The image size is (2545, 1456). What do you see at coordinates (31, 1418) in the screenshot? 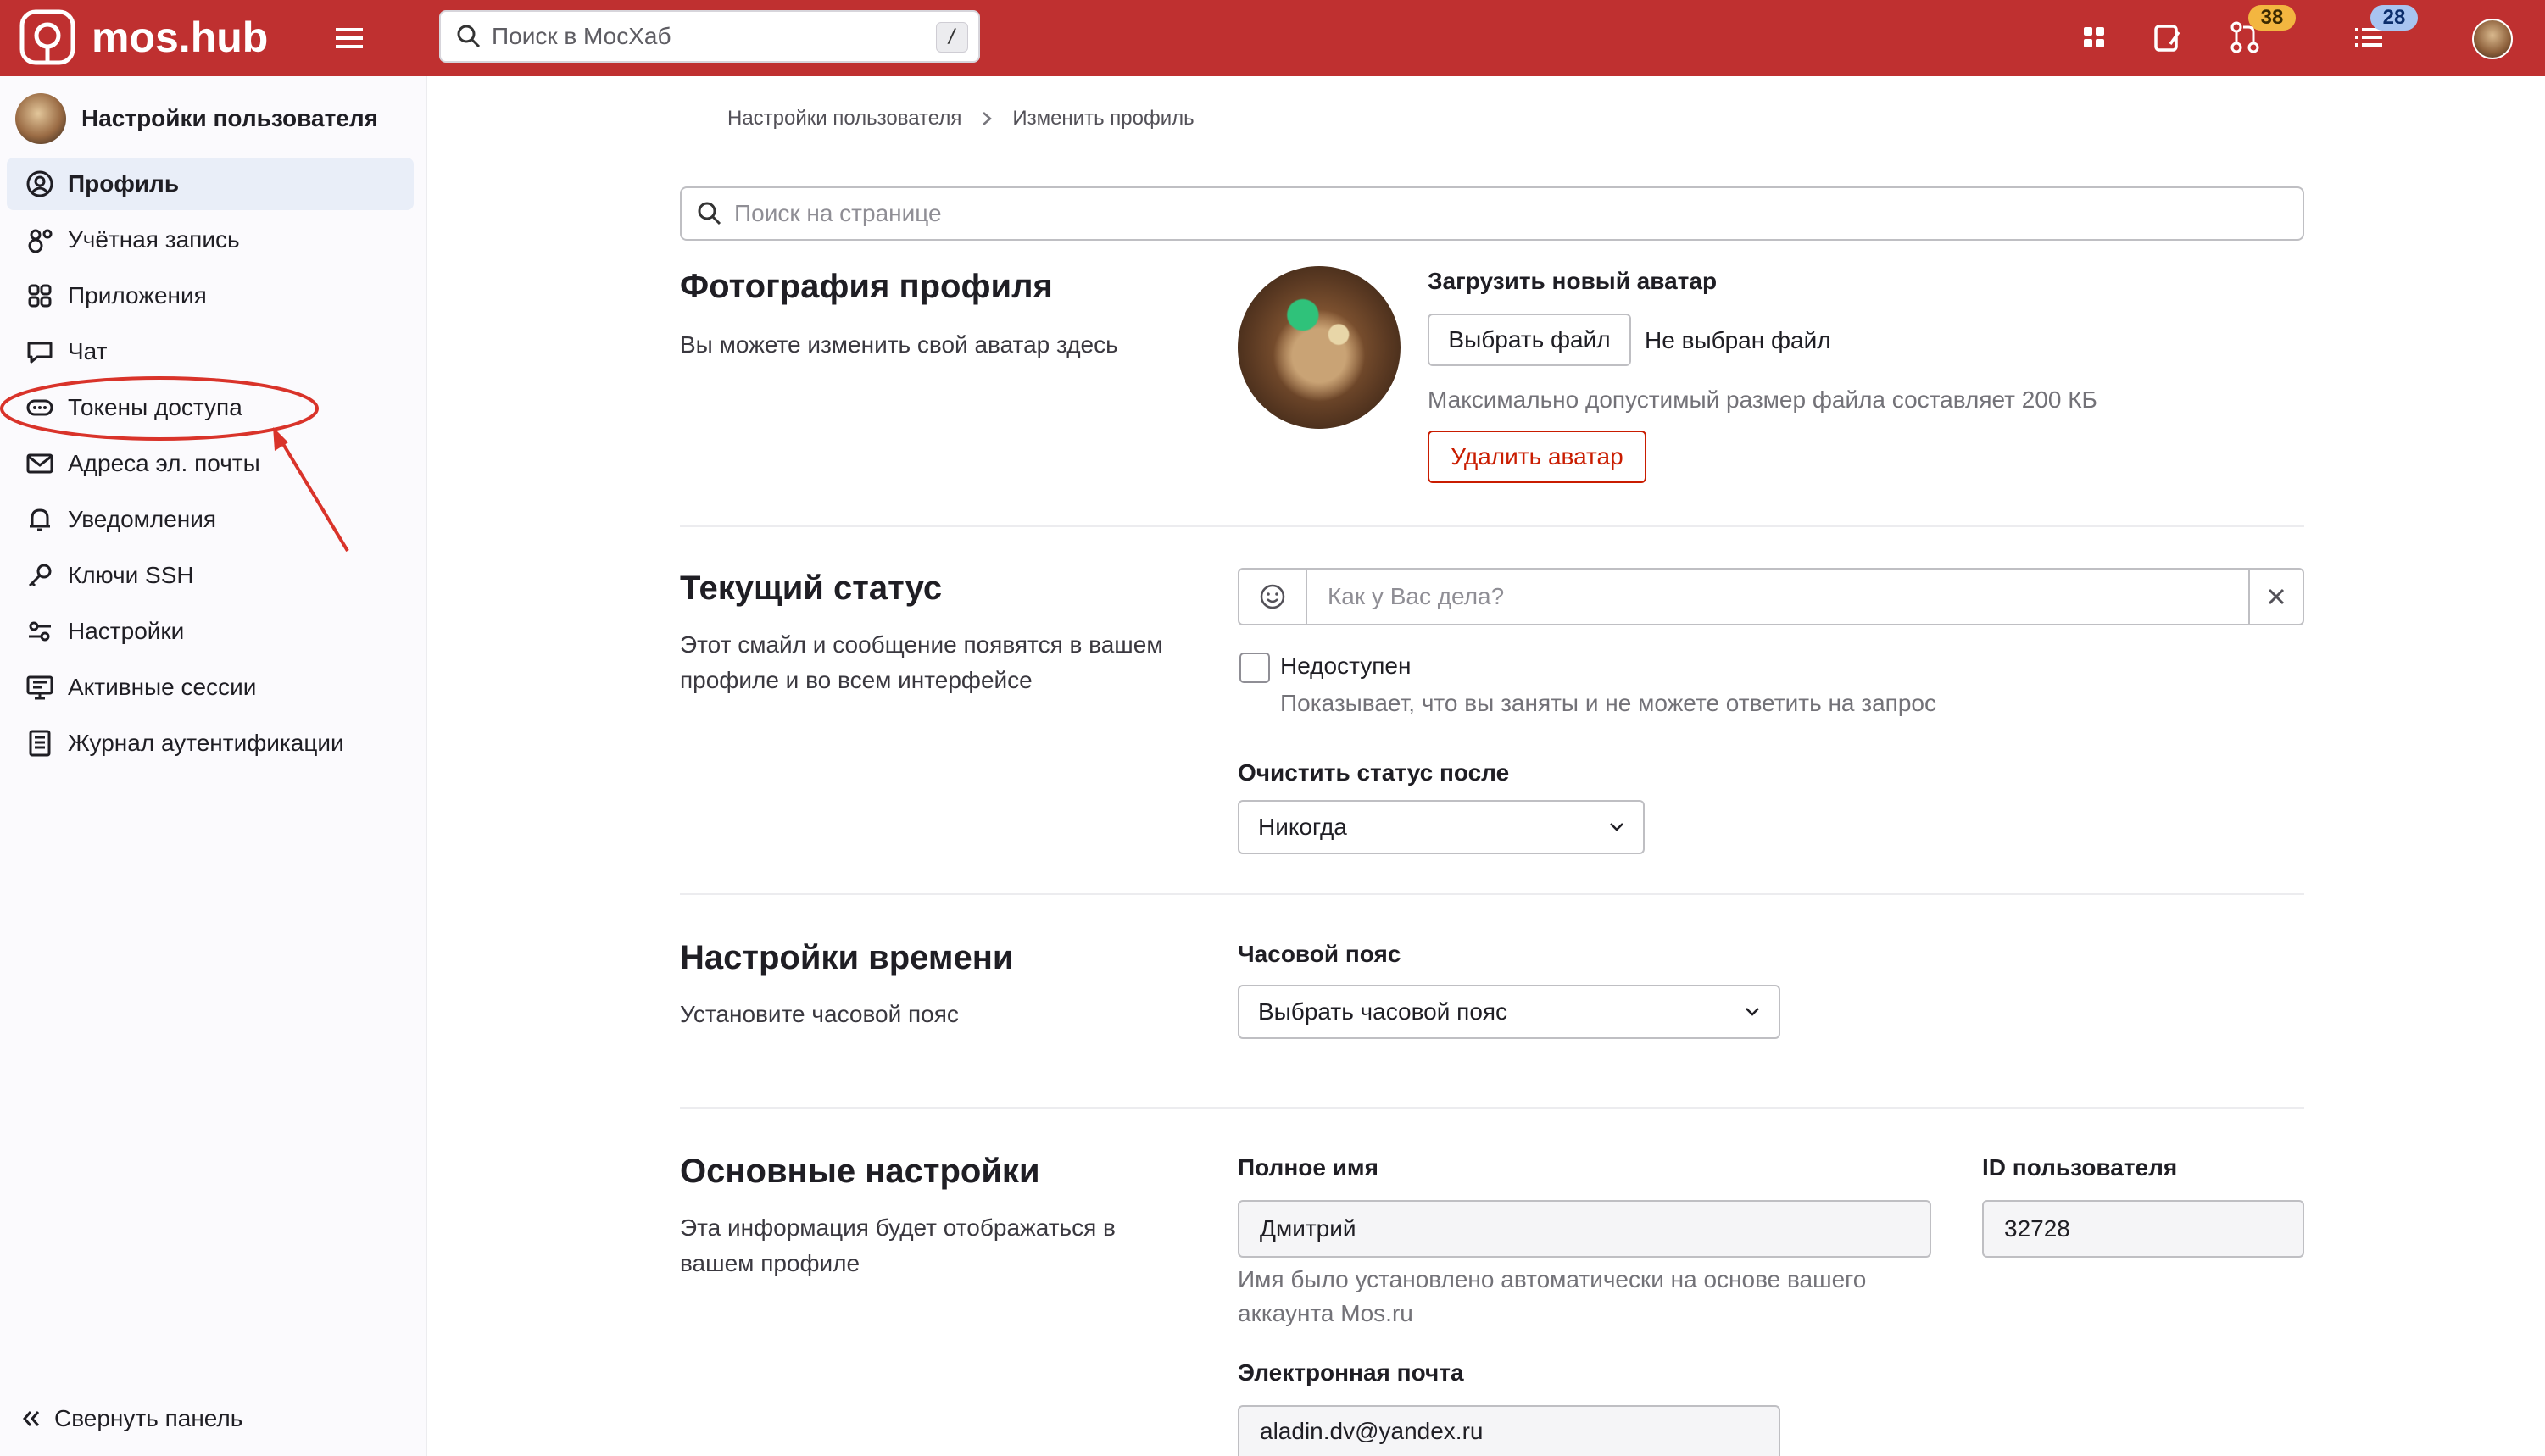
I see `double-chevron-left-icon` at bounding box center [31, 1418].